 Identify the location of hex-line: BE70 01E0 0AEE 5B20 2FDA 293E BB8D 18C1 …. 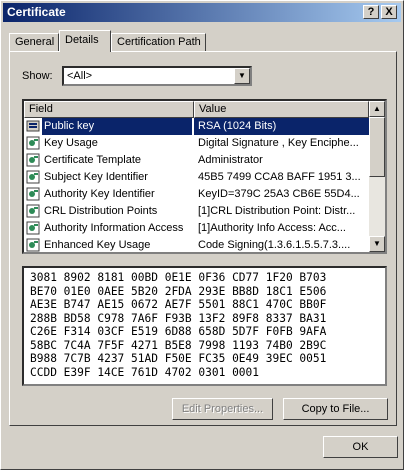
(178, 291).